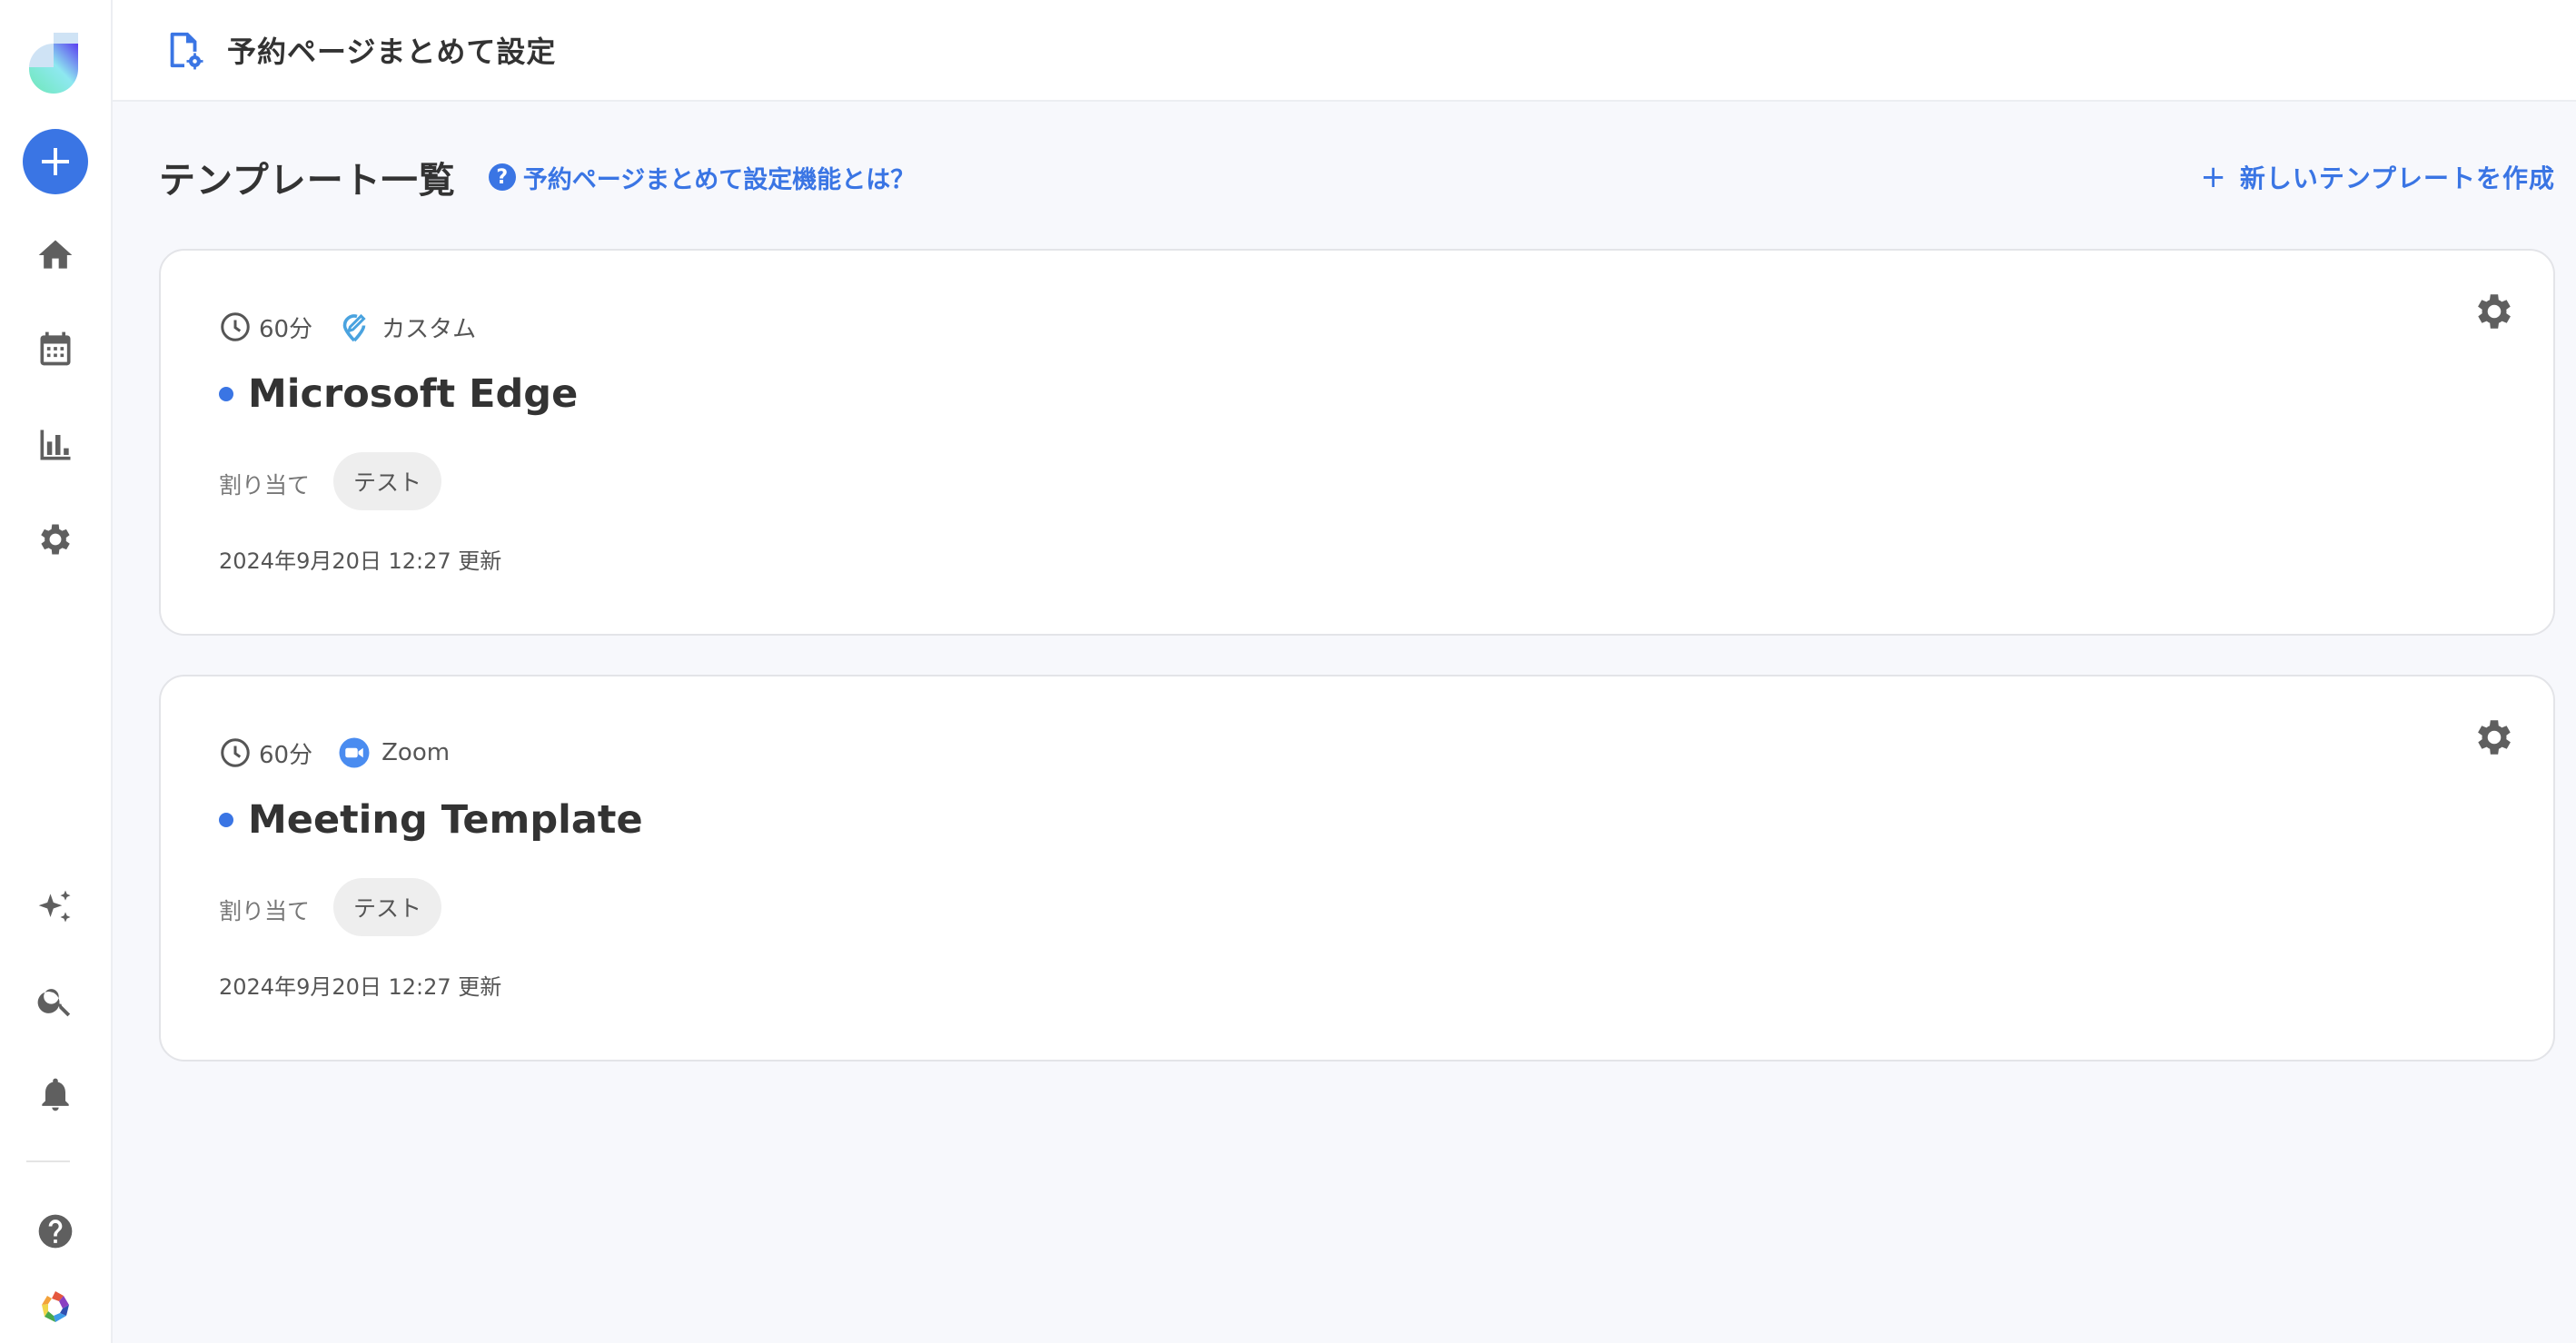 Image resolution: width=2576 pixels, height=1343 pixels. I want to click on help-icon, so click(55, 1231).